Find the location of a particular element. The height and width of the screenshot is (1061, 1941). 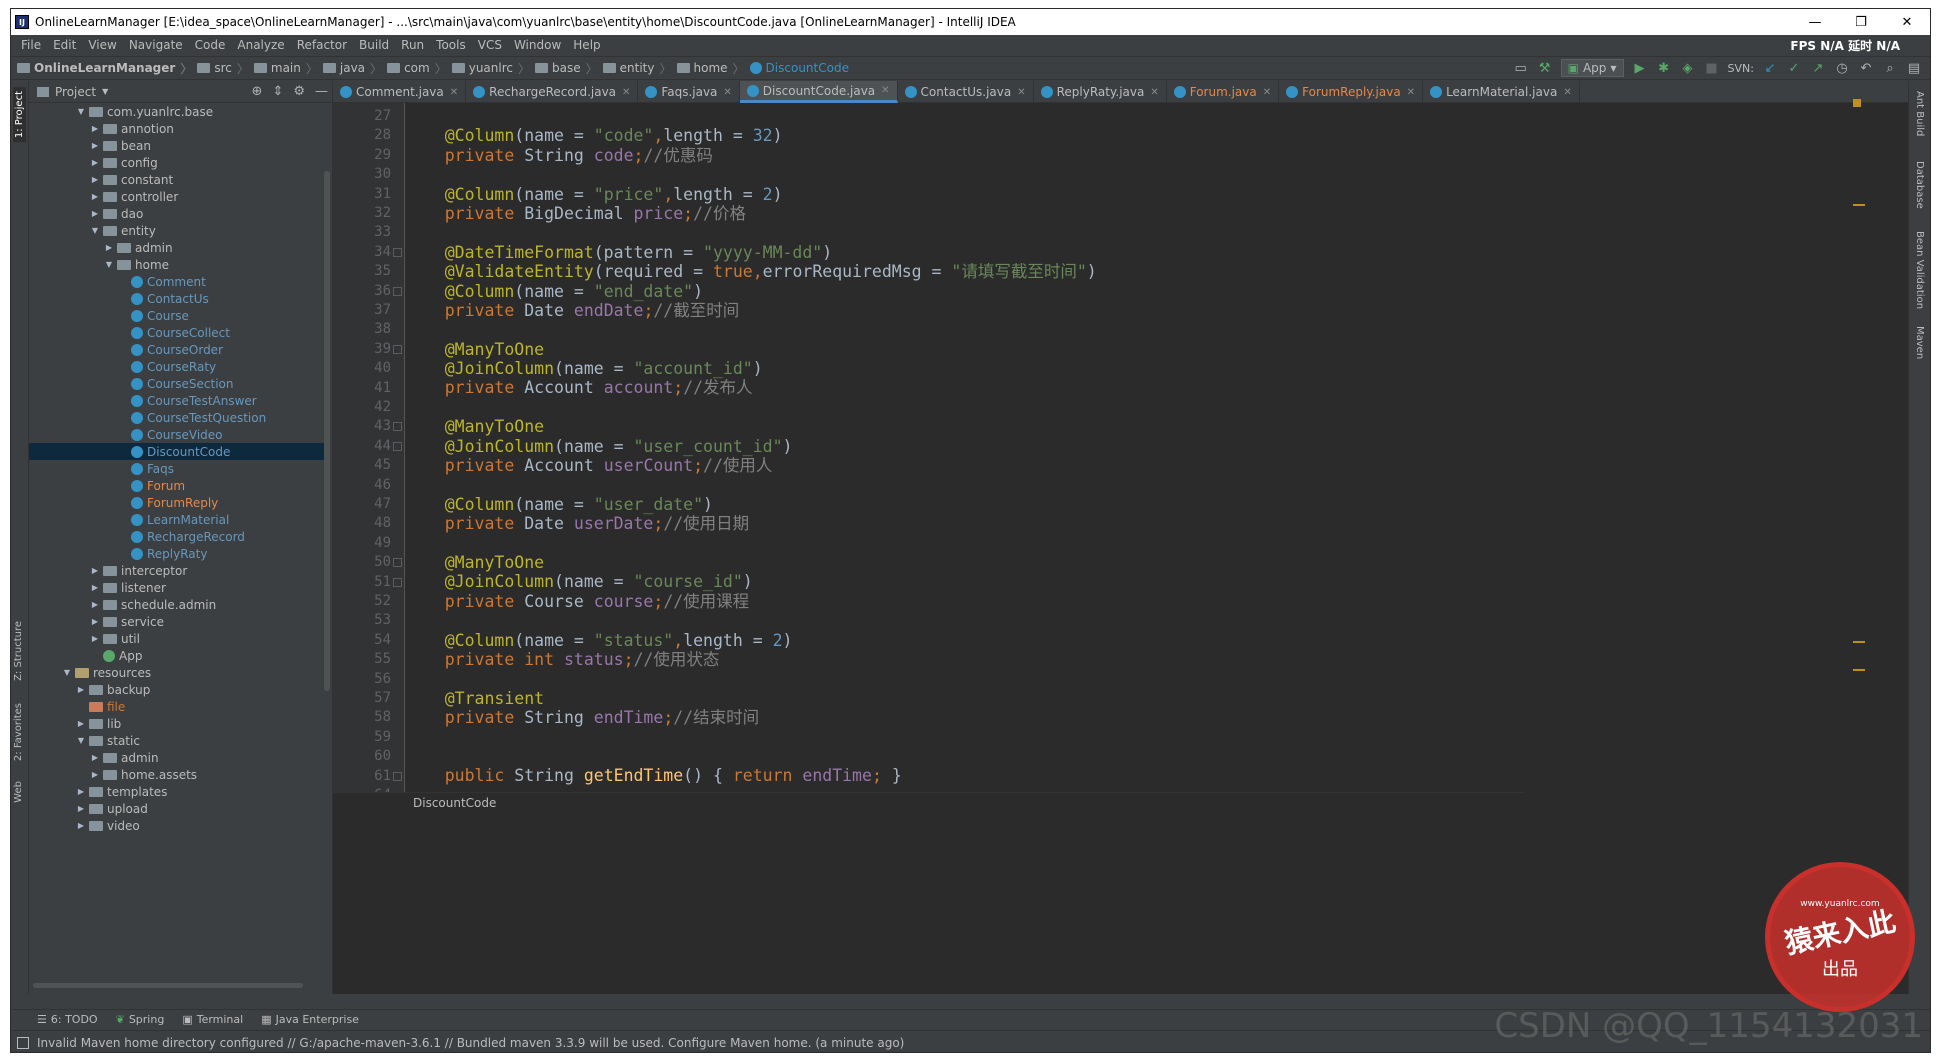

menu-view: View is located at coordinates (102, 45).